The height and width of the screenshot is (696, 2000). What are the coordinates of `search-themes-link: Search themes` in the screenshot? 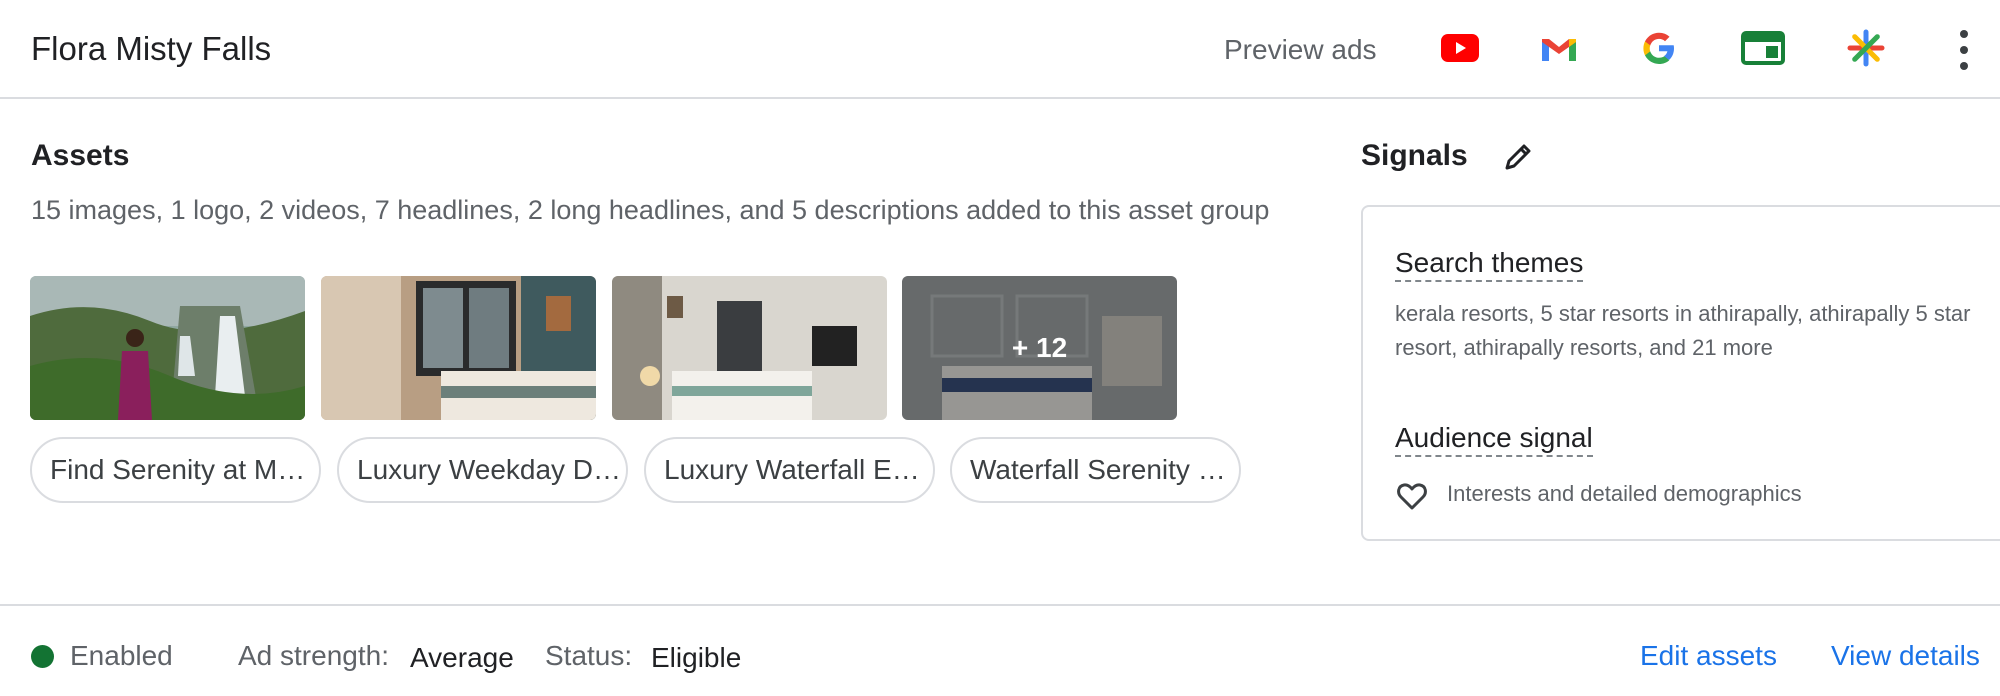 It's located at (1489, 264).